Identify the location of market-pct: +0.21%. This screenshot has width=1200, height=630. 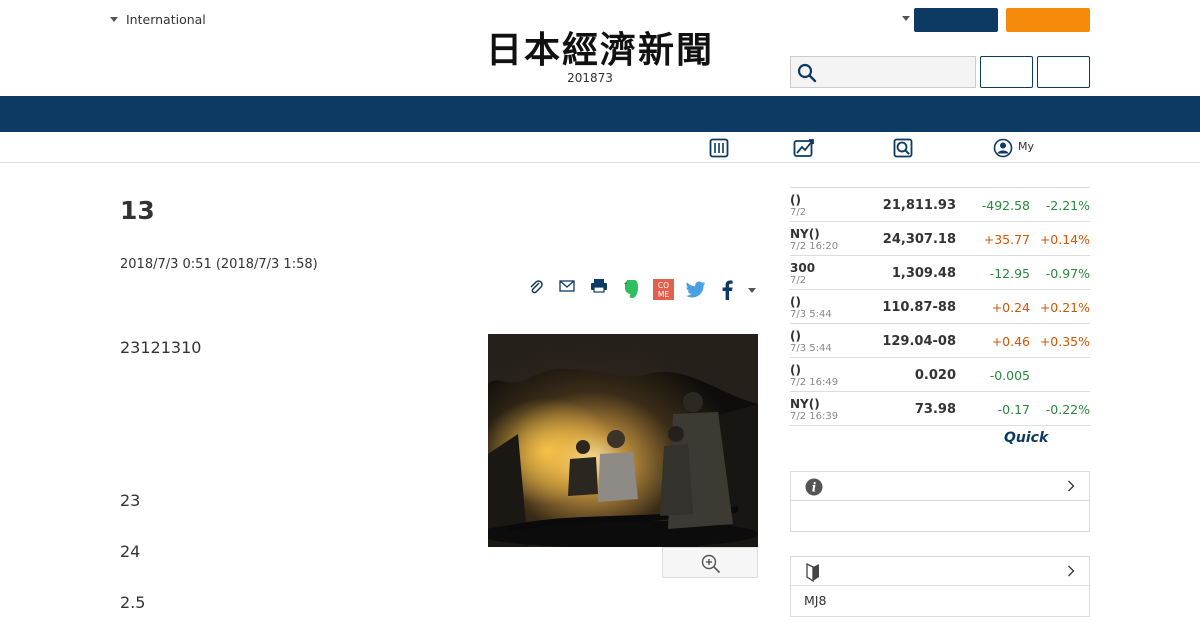
(1064, 307).